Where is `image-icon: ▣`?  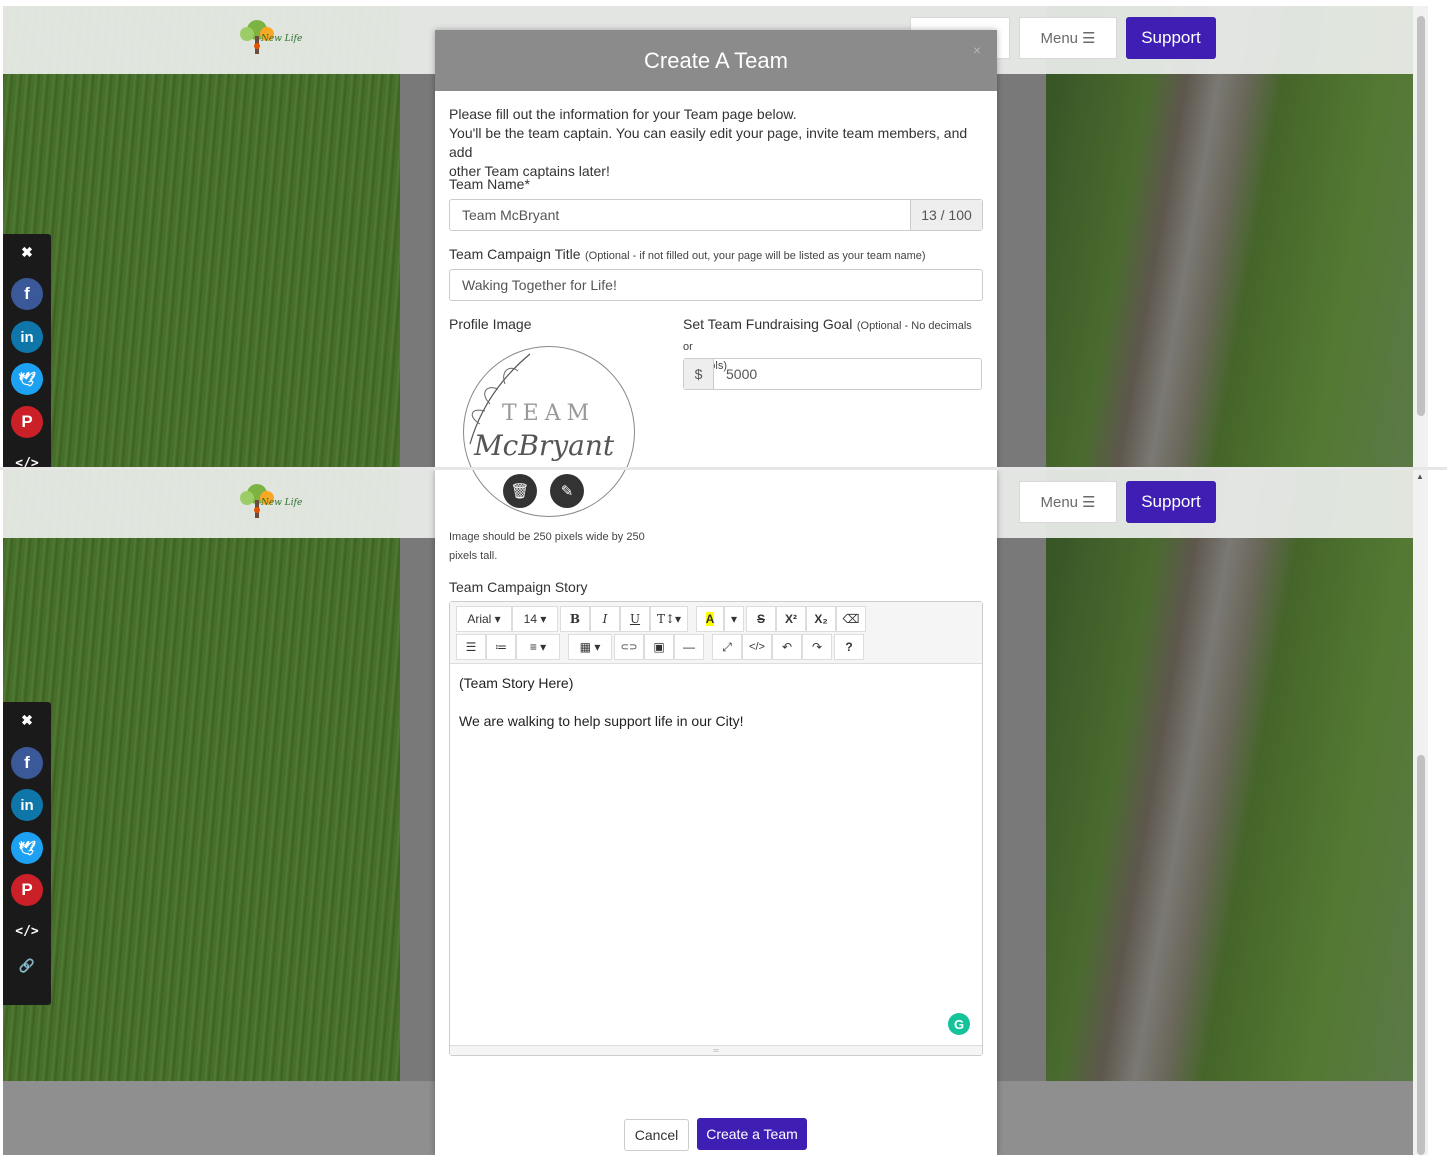
image-icon: ▣ is located at coordinates (659, 647).